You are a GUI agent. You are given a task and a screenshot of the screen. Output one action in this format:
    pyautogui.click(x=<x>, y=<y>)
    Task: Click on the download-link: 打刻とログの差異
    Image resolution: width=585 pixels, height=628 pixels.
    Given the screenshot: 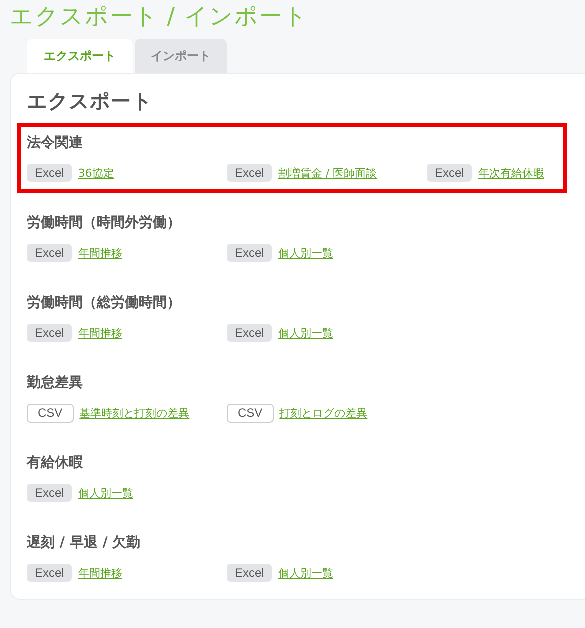 What is the action you would take?
    pyautogui.click(x=324, y=413)
    